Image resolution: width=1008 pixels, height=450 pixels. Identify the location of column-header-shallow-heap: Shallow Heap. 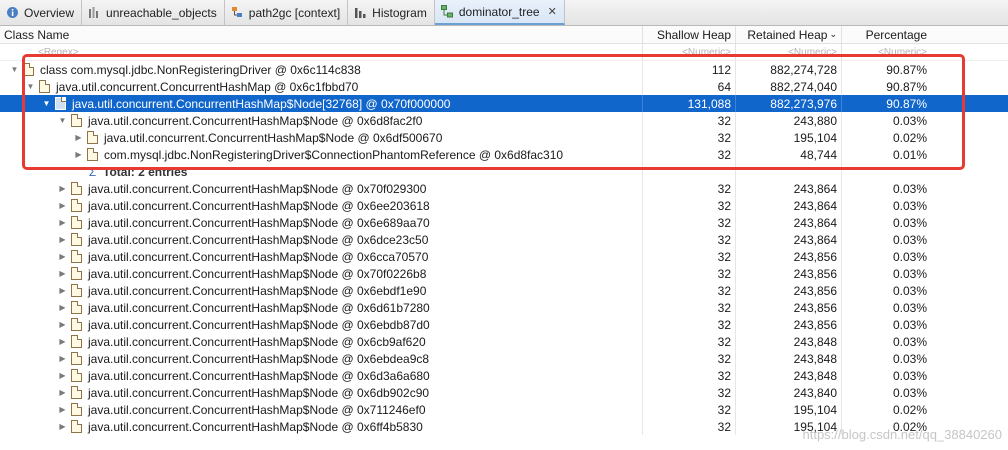
(688, 34).